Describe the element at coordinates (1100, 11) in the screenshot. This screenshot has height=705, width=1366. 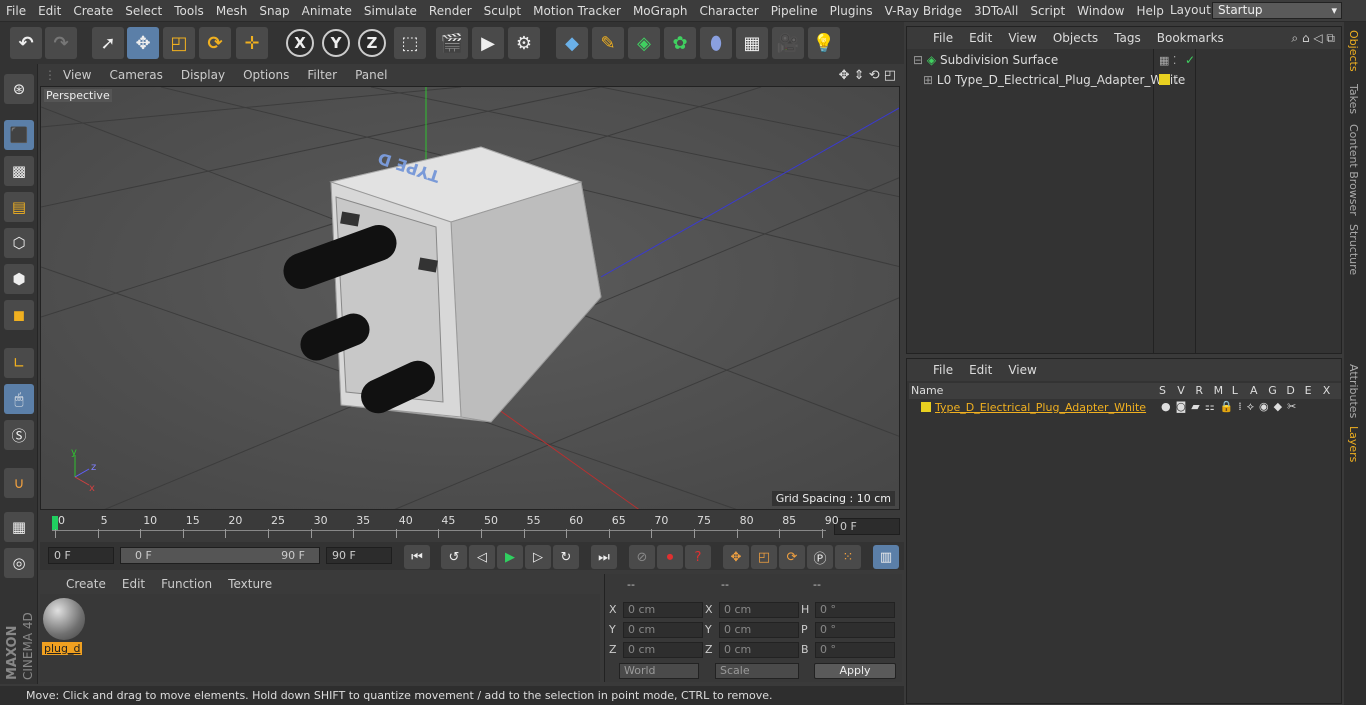
I see `menu-window: Window` at that location.